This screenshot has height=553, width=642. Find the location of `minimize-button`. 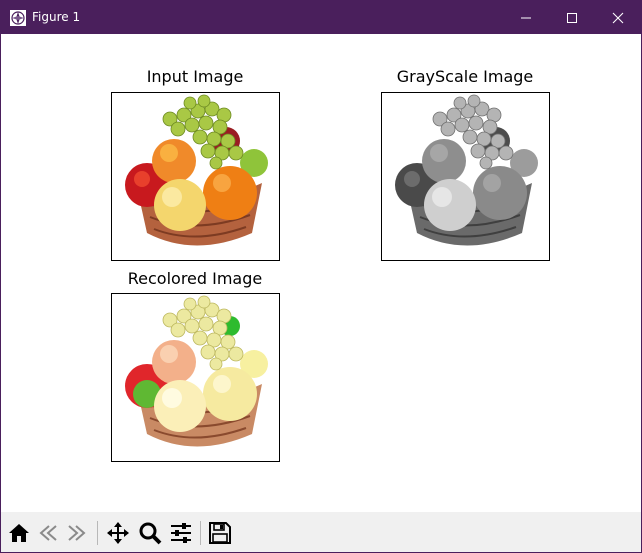

minimize-button is located at coordinates (526, 17).